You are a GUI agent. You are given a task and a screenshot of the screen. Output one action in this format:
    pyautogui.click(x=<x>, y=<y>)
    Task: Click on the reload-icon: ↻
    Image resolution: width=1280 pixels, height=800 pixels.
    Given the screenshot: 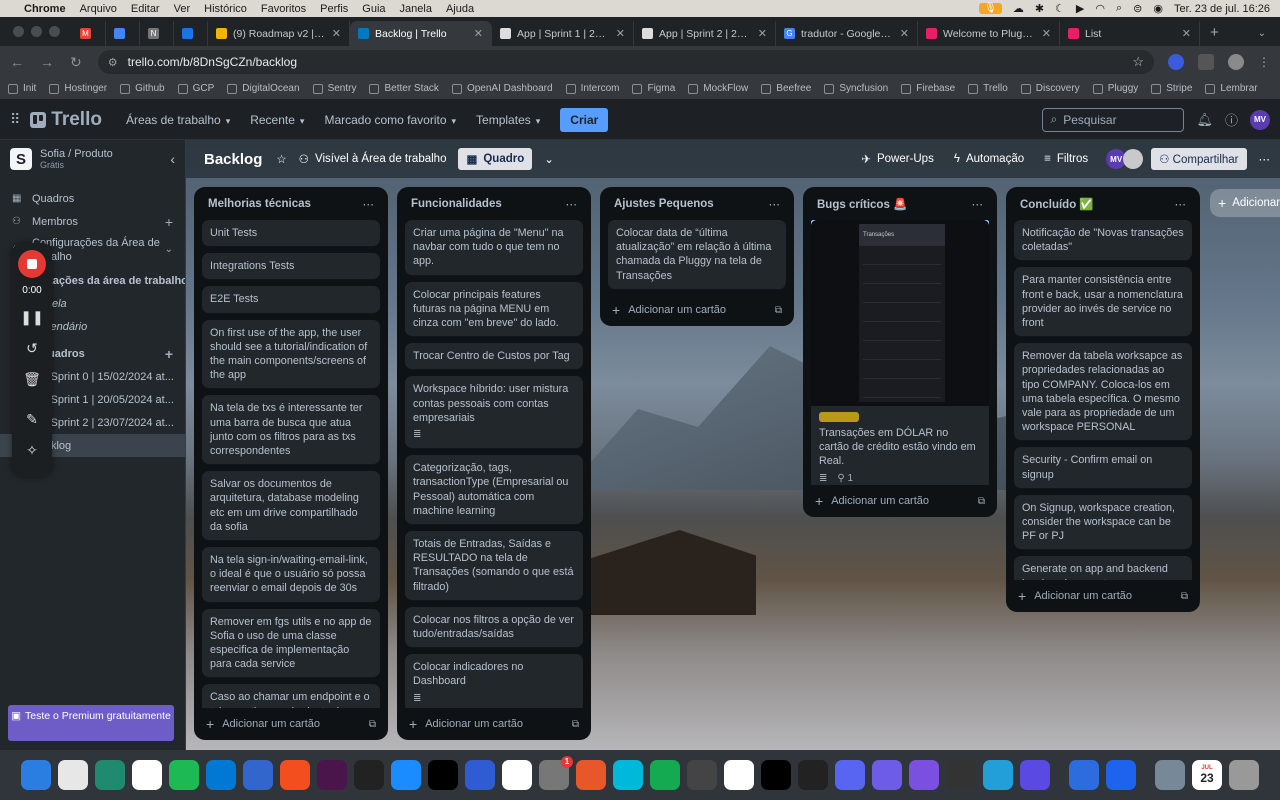 What is the action you would take?
    pyautogui.click(x=76, y=62)
    